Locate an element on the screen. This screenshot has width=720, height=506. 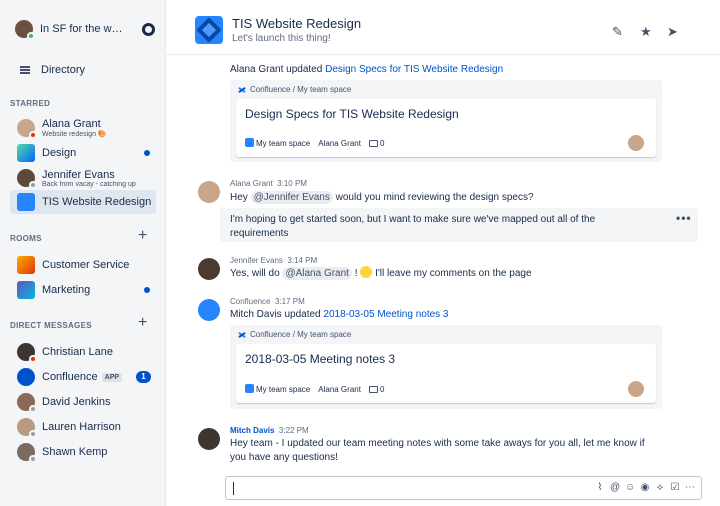
unread-badge: 1 is located at coordinates (143, 377).